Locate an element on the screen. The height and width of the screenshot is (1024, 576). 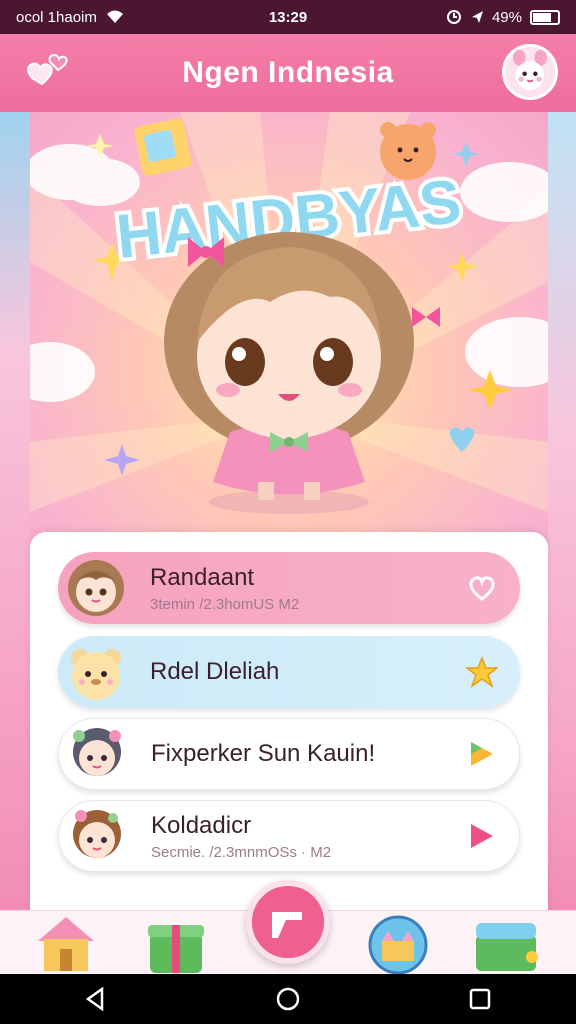
gift-box-icon is located at coordinates (176, 944).